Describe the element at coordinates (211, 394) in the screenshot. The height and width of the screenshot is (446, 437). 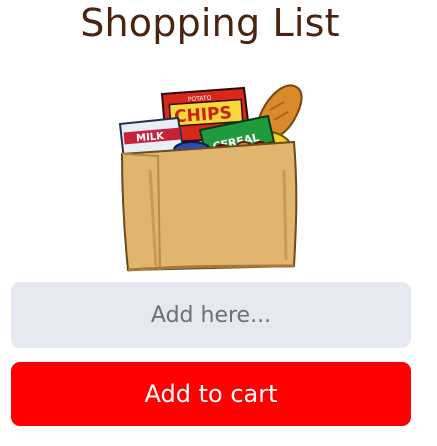
I see `add-to-cart-button: Add to cart` at that location.